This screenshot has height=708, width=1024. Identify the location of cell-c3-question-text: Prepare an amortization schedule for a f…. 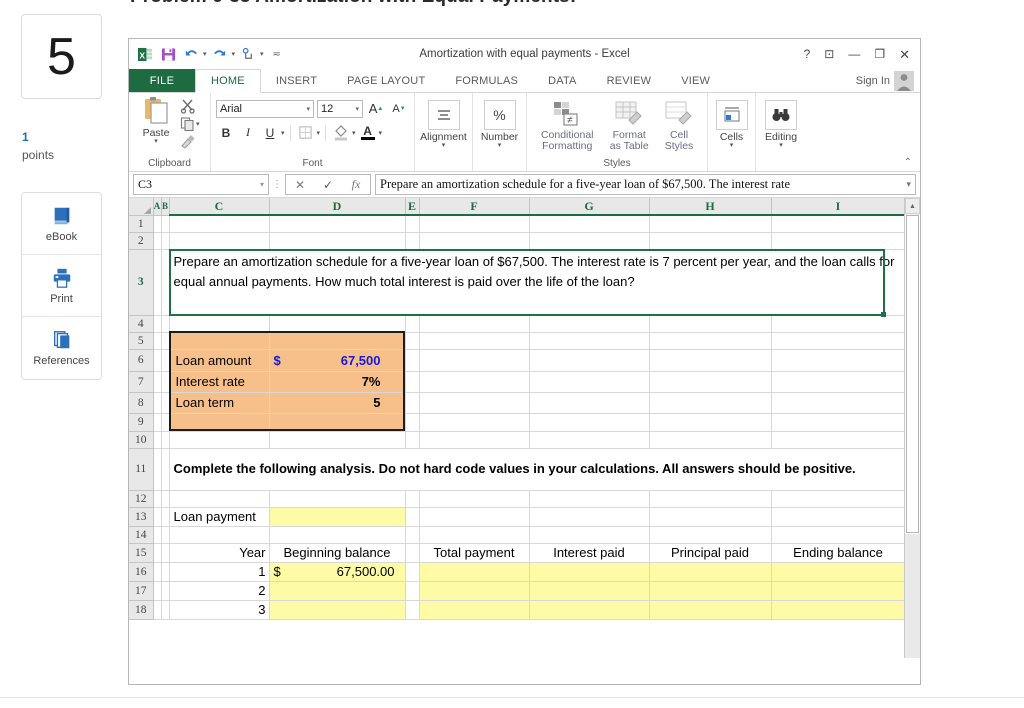
(536, 282).